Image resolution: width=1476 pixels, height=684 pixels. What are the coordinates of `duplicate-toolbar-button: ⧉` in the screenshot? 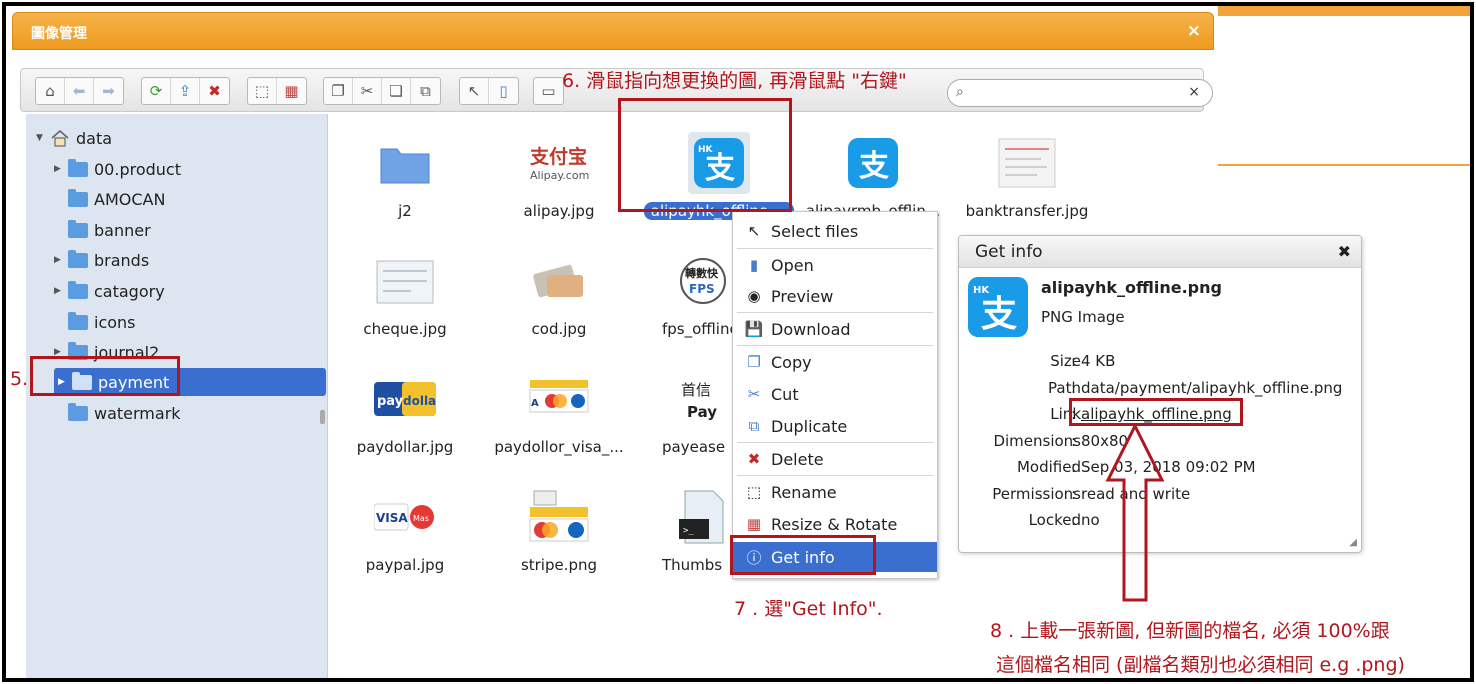 It's located at (425, 91).